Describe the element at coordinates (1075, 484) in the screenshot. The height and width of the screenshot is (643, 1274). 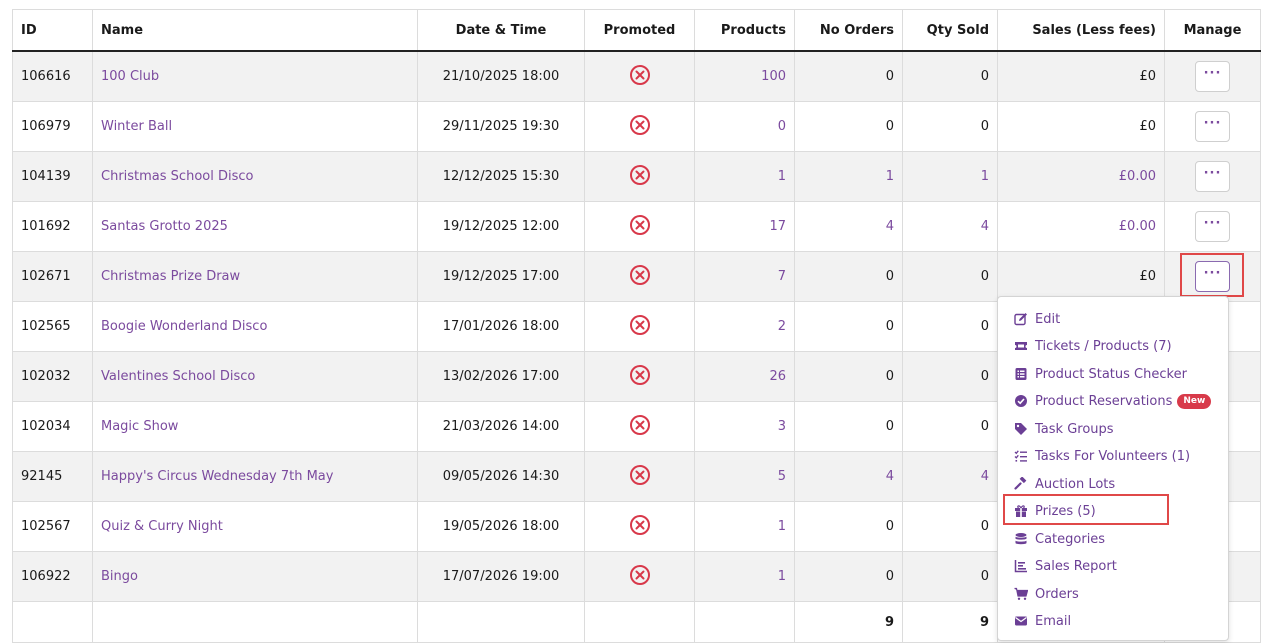
I see `menu-item-label: Auction Lots` at that location.